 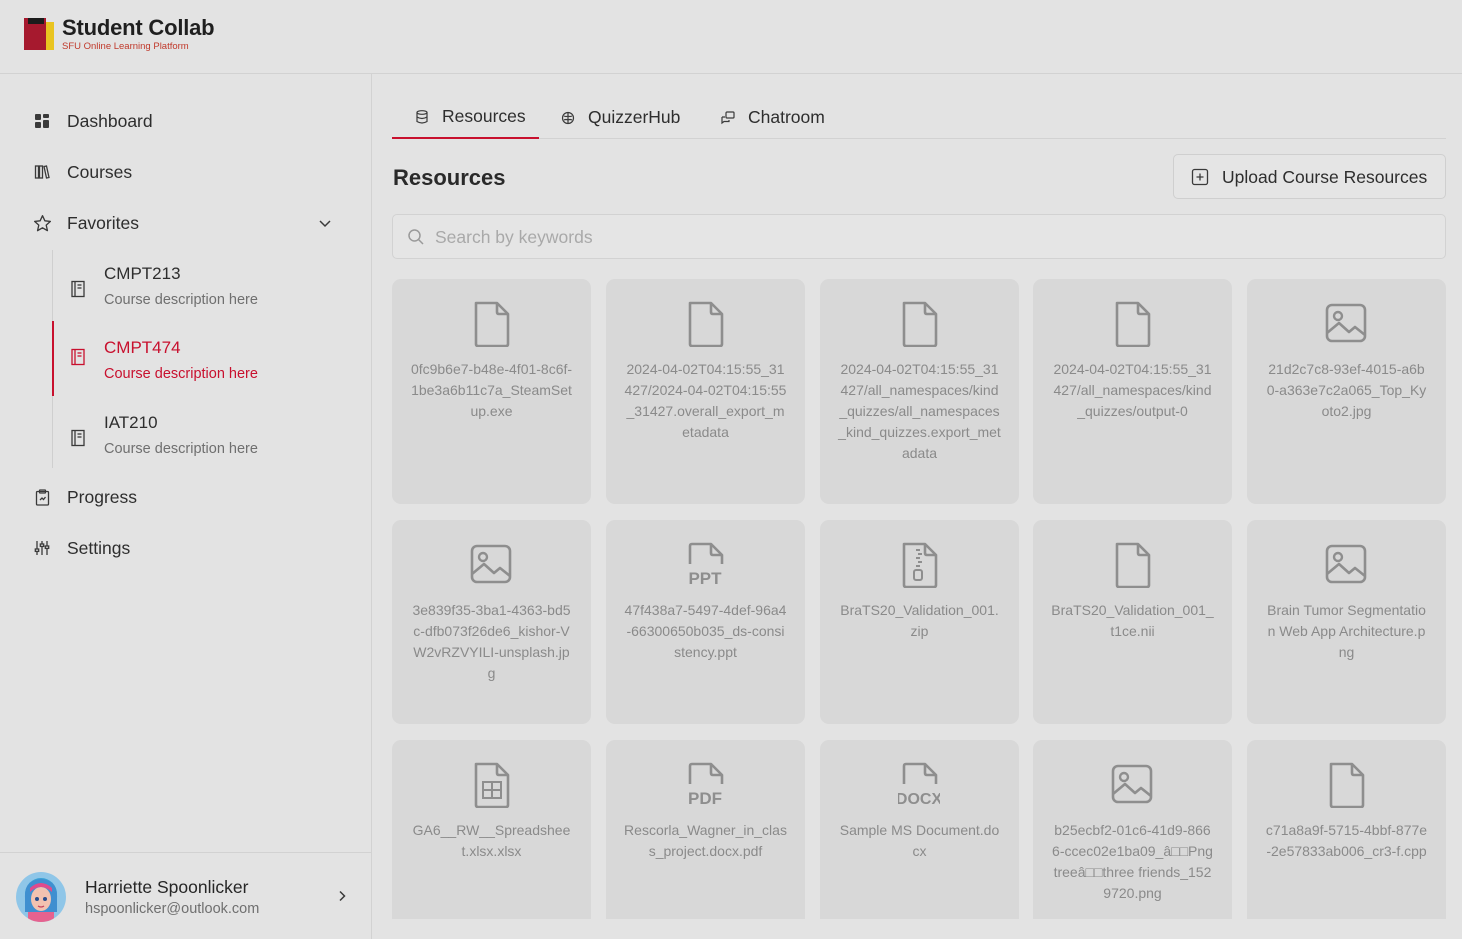 What do you see at coordinates (110, 120) in the screenshot?
I see `sidebar-label-dashboard: Dashboard` at bounding box center [110, 120].